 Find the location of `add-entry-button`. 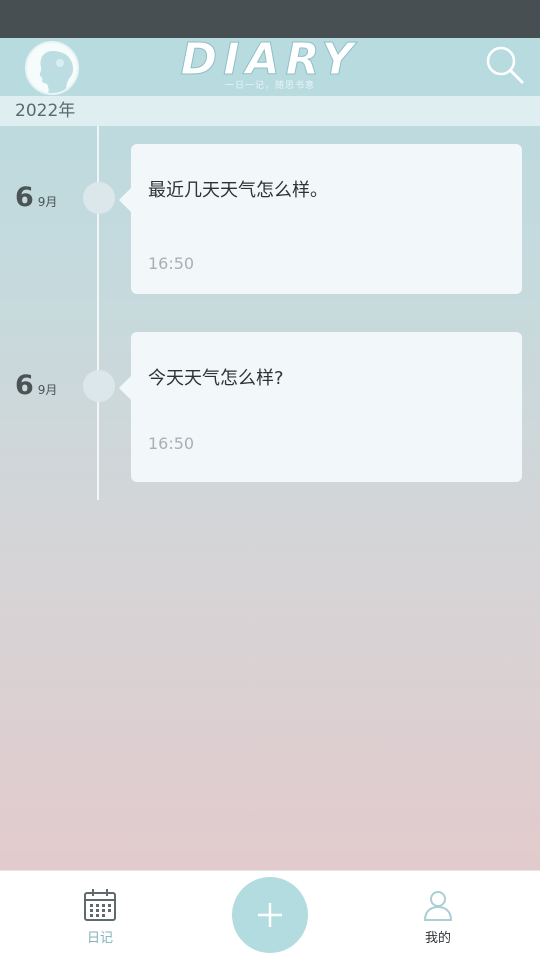

add-entry-button is located at coordinates (270, 915).